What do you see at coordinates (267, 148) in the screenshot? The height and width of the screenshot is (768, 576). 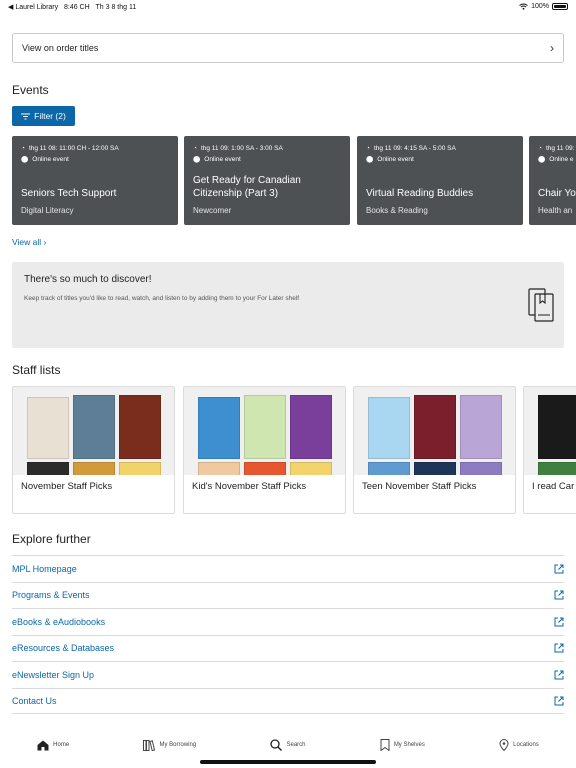 I see `event-time: ◔ thg 11 09: 1:00 SA - 3:00 SA` at bounding box center [267, 148].